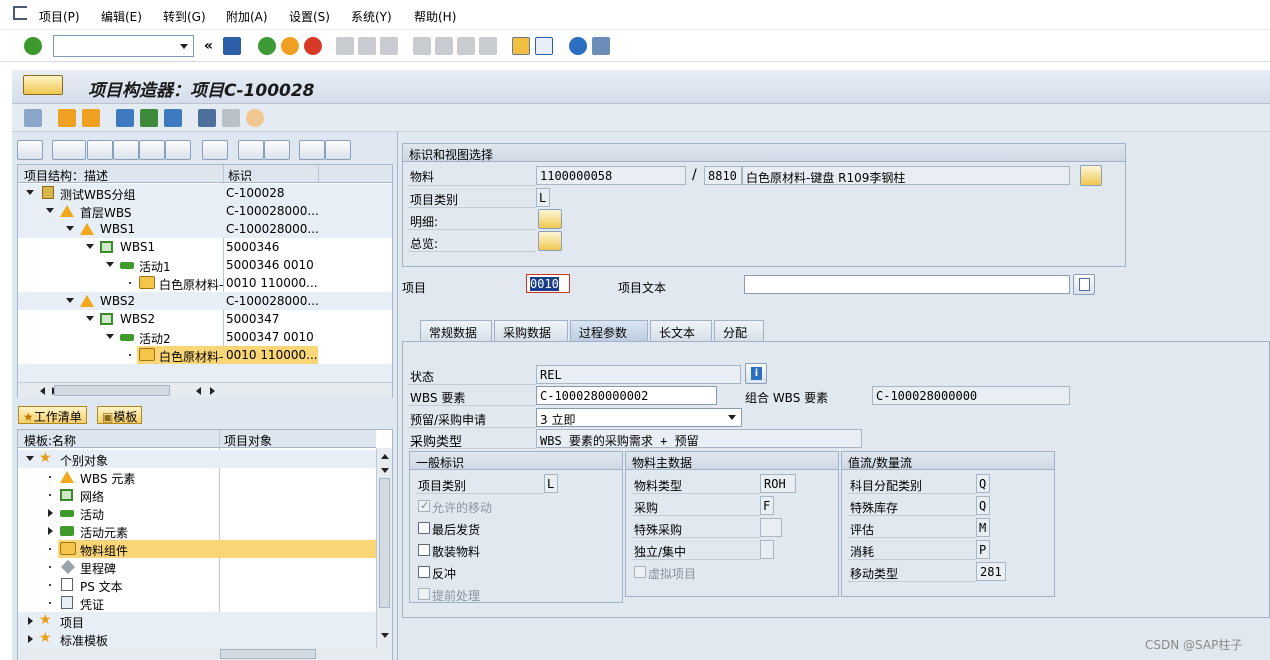 This screenshot has width=1270, height=660. Describe the element at coordinates (197, 567) in the screenshot. I see `template-row: 里程碑` at that location.